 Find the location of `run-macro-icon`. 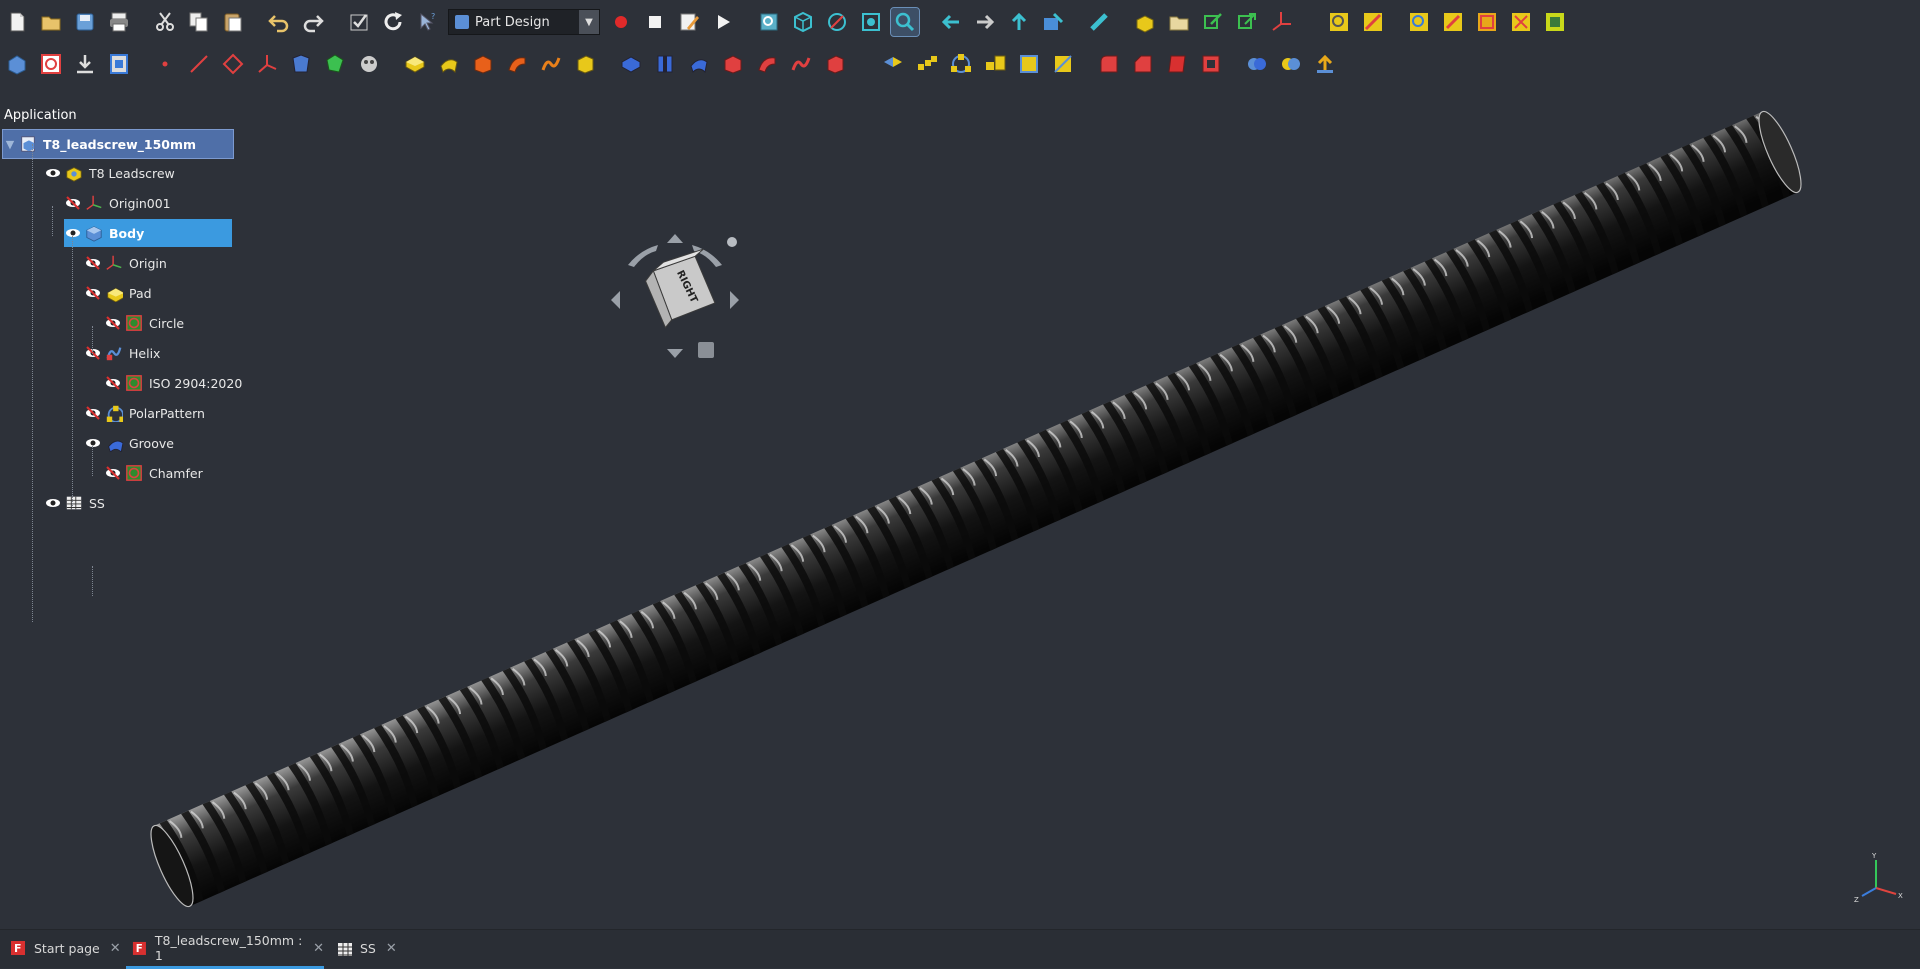

run-macro-icon is located at coordinates (723, 22).